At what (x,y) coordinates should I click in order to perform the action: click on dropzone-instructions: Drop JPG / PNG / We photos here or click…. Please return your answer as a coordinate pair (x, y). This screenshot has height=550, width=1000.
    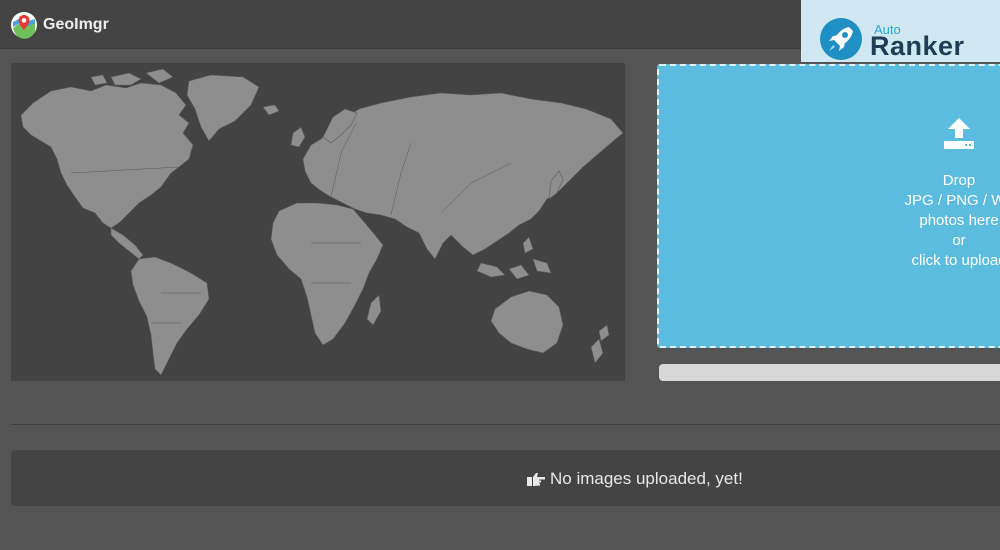
    Looking at the image, I should click on (929, 221).